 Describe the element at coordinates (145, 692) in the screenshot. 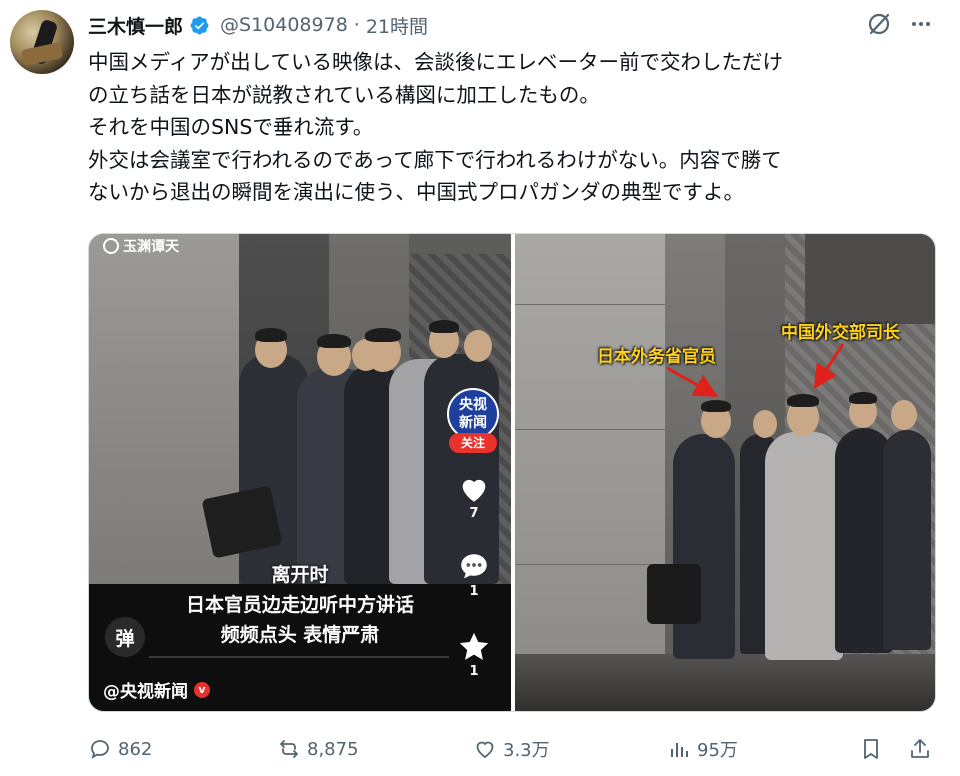

I see `source-text: @央视新闻` at that location.